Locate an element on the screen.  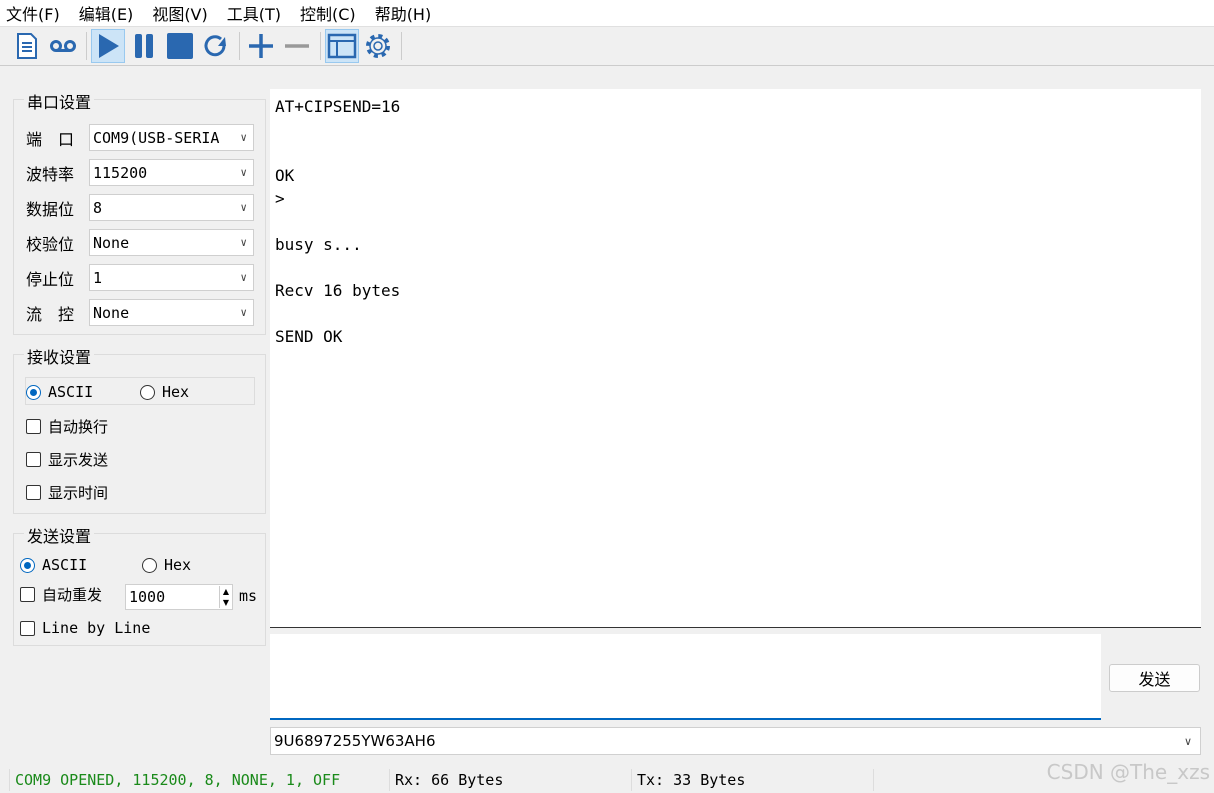
receive-ascii-radio: ASCII is located at coordinates (59, 392).